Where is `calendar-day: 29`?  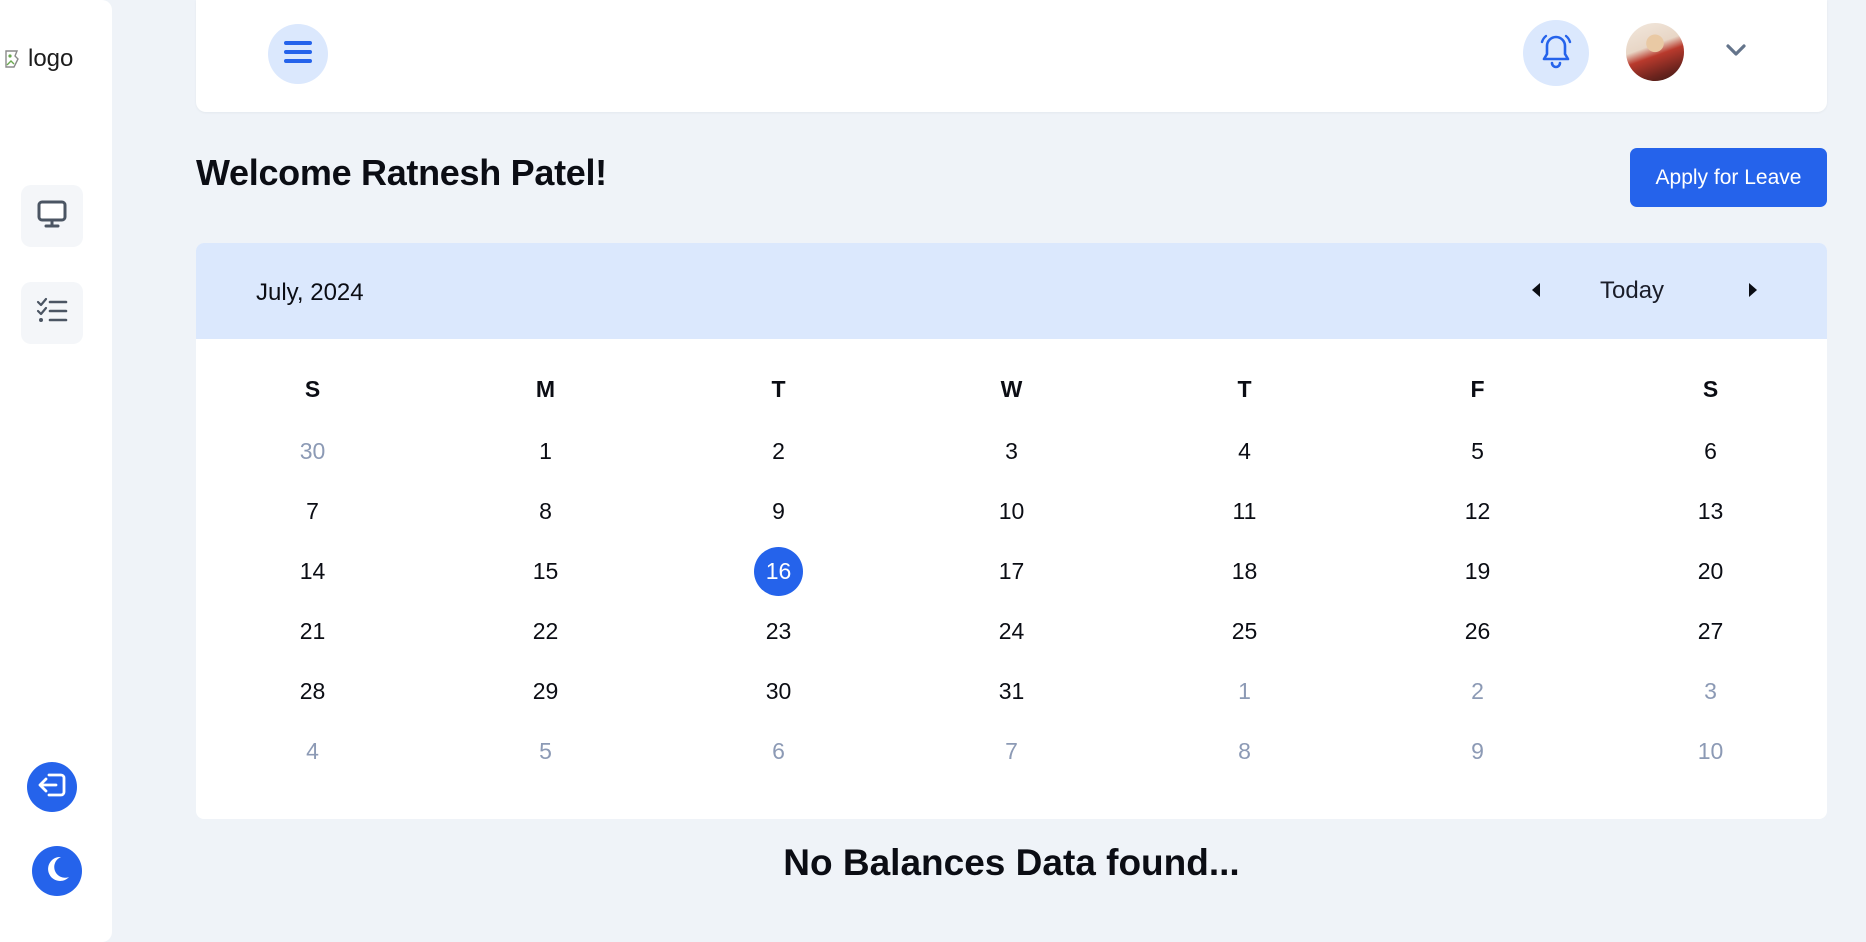 calendar-day: 29 is located at coordinates (545, 691).